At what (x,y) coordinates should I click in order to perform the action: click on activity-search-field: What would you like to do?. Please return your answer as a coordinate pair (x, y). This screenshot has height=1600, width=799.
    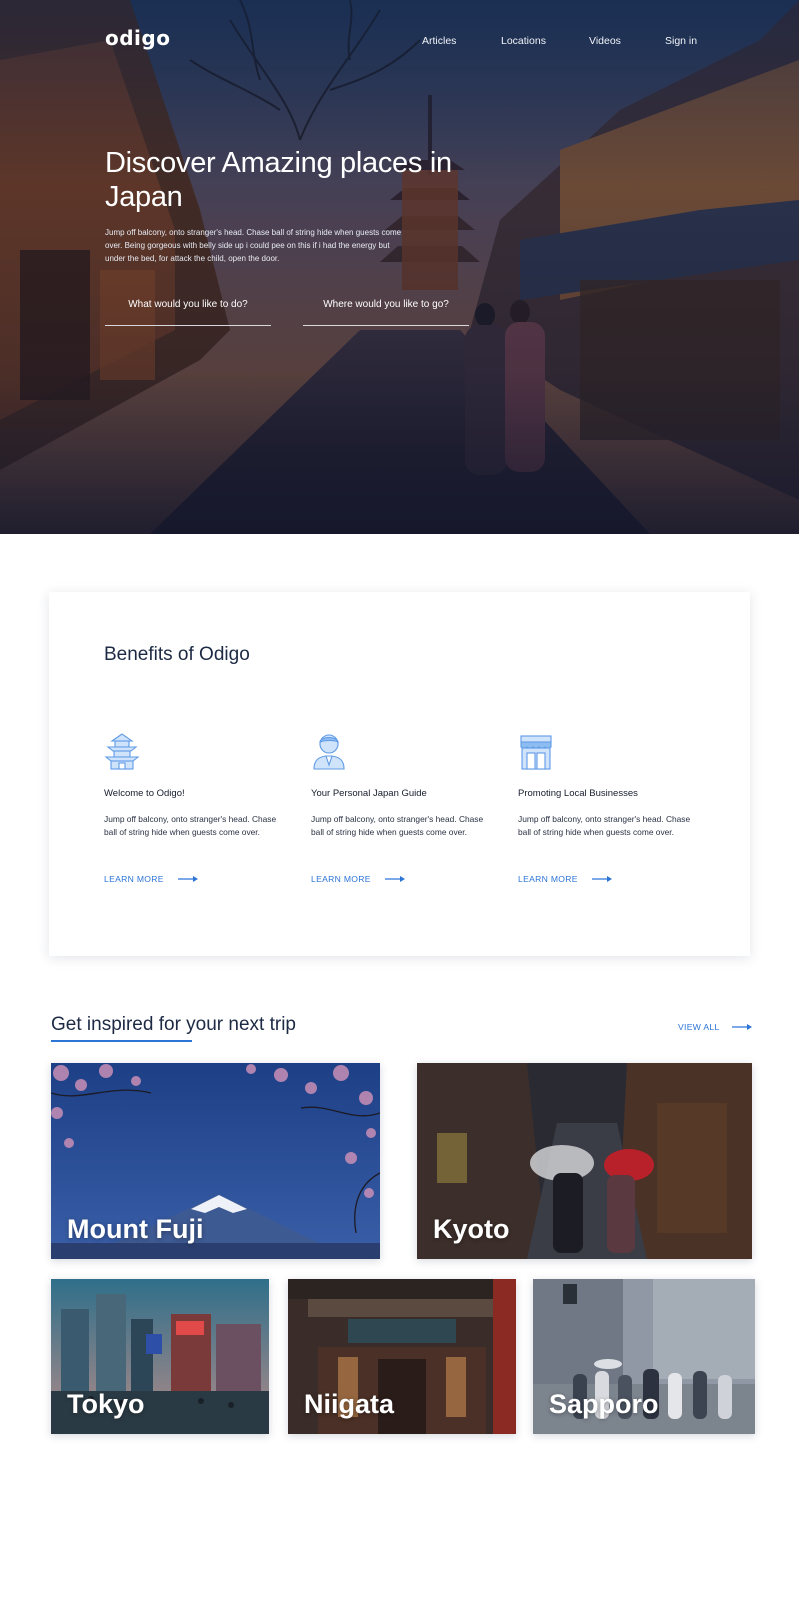
    Looking at the image, I should click on (188, 311).